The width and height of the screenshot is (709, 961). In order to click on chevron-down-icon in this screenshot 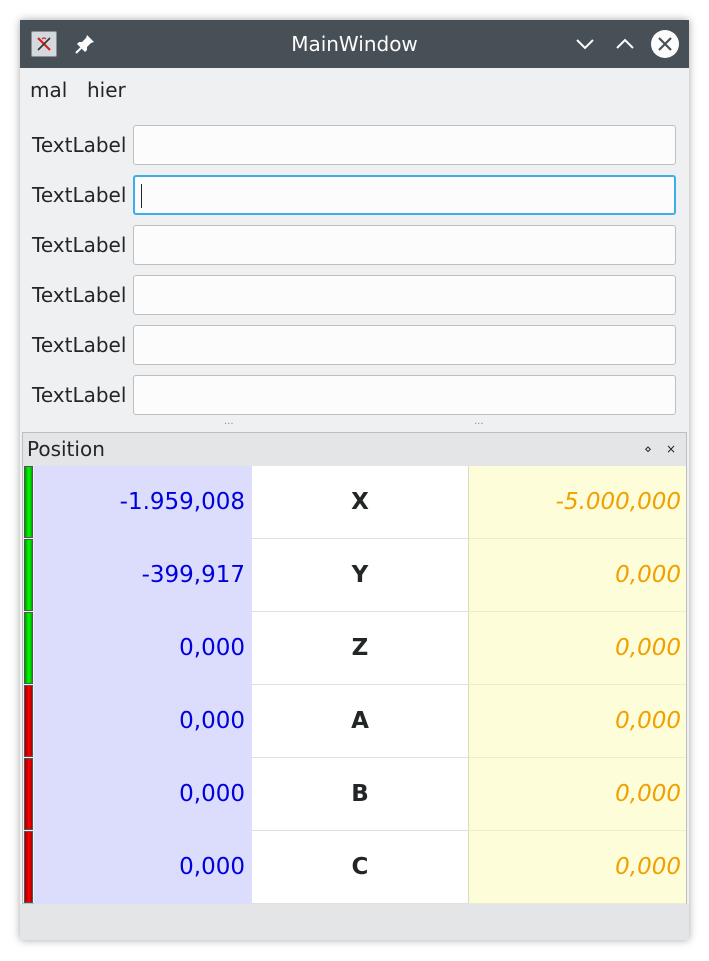, I will do `click(585, 44)`.